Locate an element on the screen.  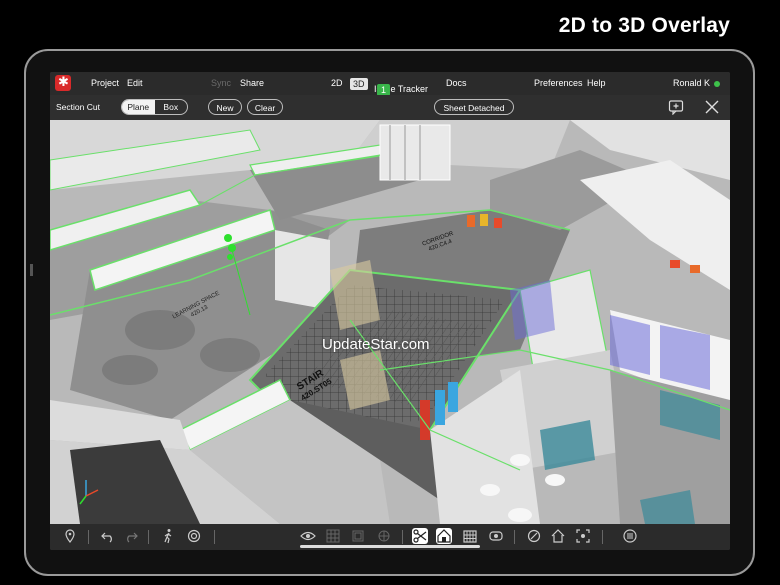
grid-icon is located at coordinates (333, 536).